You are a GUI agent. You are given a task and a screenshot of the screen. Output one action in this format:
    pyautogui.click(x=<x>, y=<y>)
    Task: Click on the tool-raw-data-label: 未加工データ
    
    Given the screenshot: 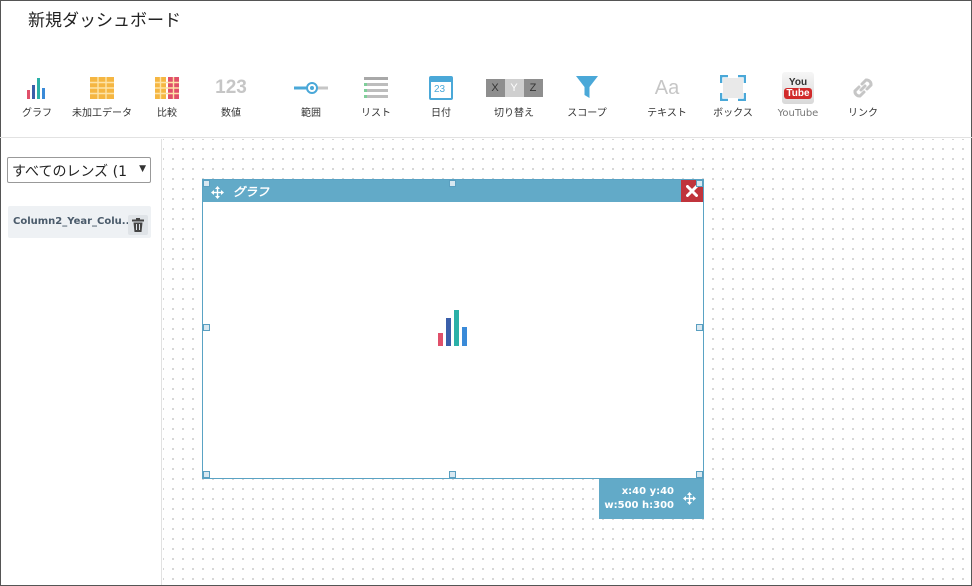 What is the action you would take?
    pyautogui.click(x=102, y=113)
    